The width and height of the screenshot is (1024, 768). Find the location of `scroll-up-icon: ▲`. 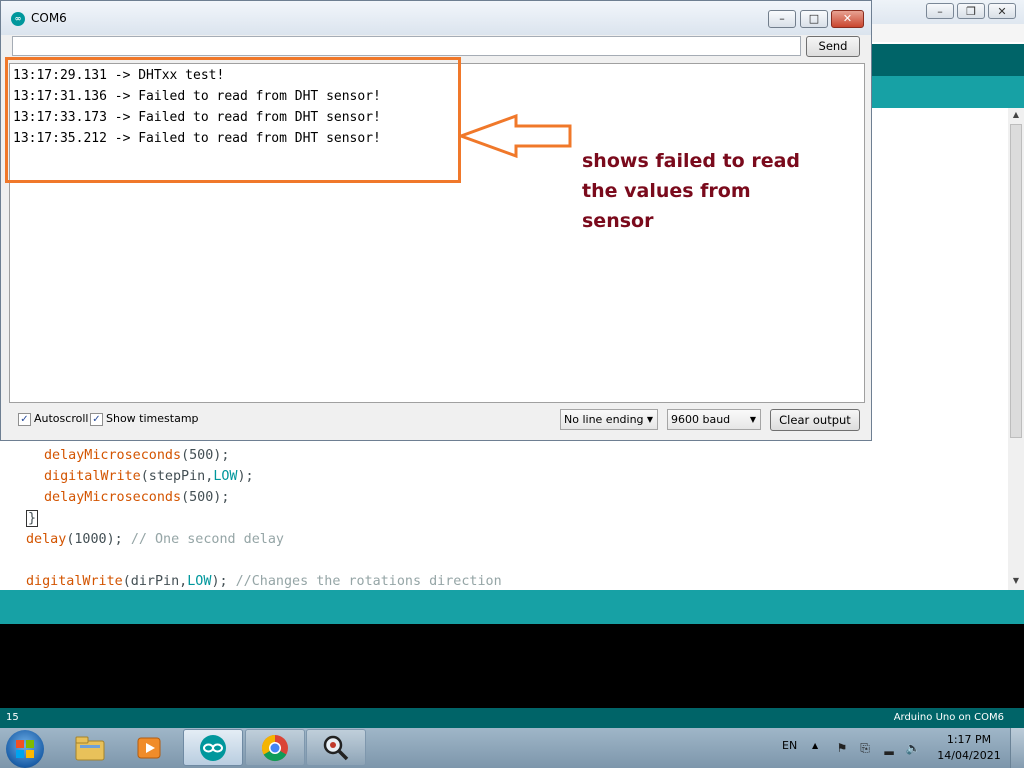

scroll-up-icon: ▲ is located at coordinates (1016, 115).